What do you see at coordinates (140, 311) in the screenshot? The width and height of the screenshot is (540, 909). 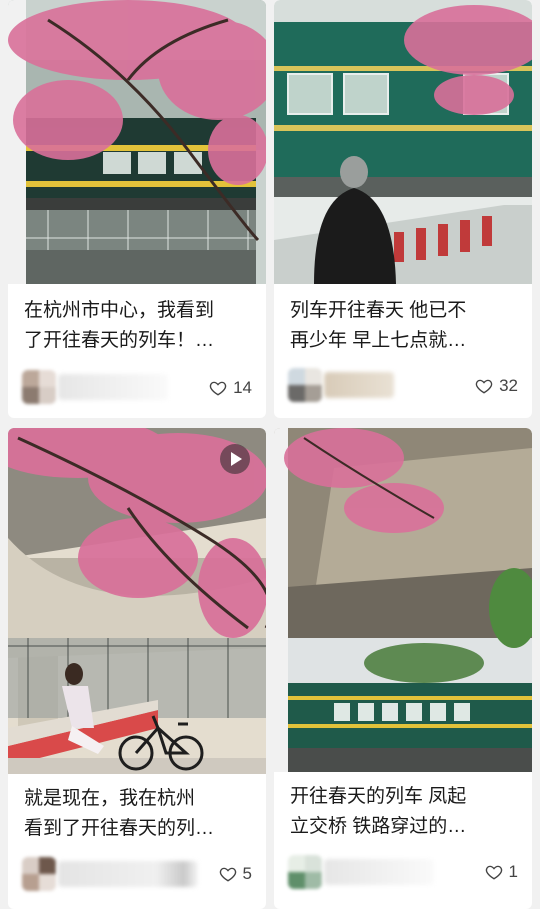 I see `post-title-line: 在杭州市中心，我看到` at bounding box center [140, 311].